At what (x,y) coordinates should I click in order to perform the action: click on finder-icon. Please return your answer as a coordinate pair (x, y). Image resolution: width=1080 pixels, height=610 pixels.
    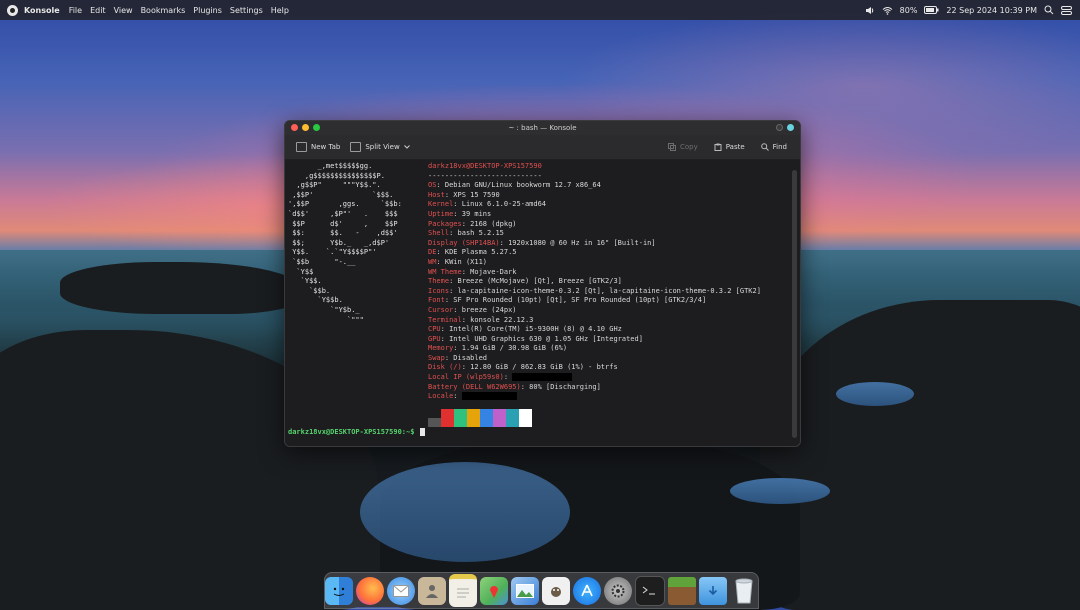
    Looking at the image, I should click on (339, 590).